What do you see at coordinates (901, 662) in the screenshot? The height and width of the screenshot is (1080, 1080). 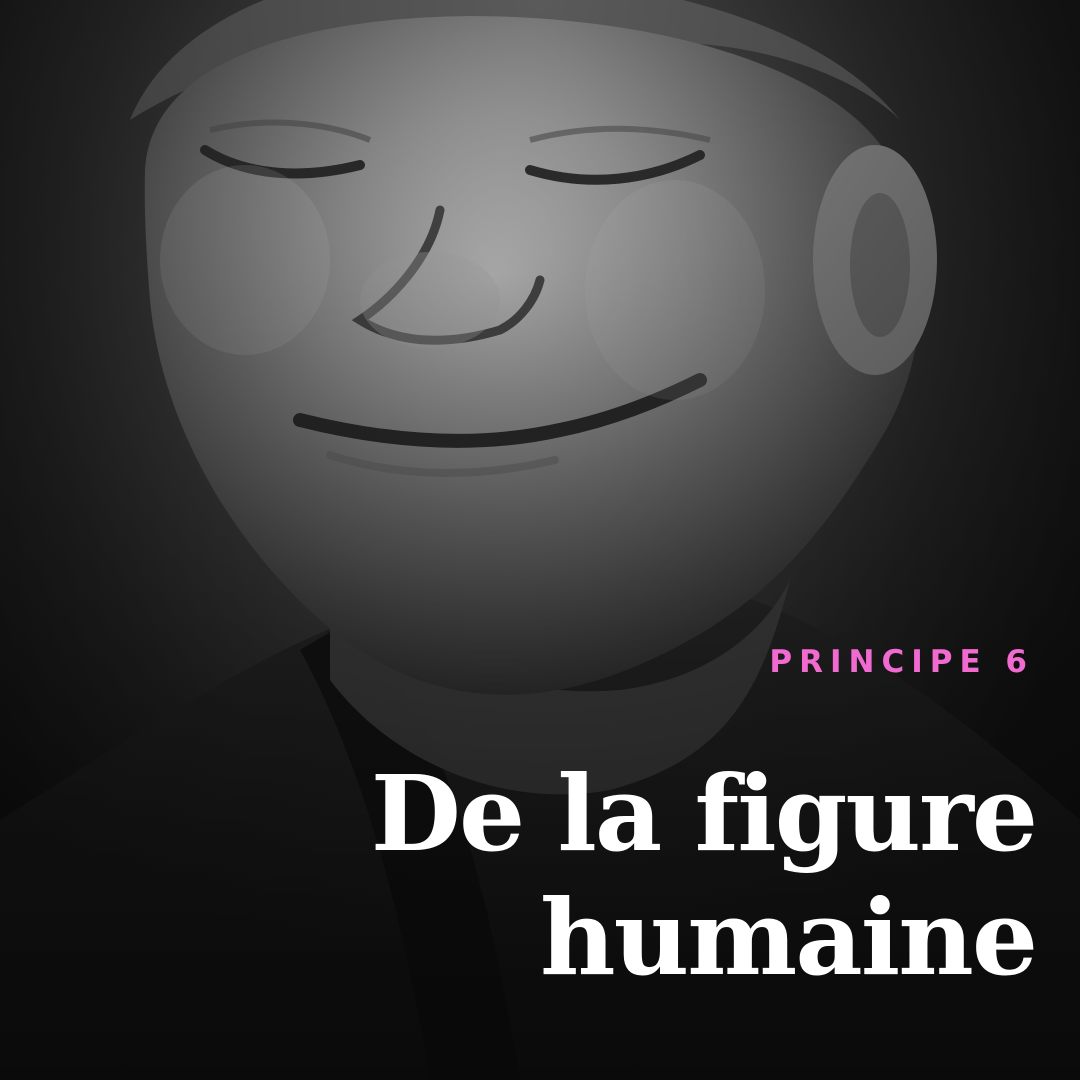 I see `principle-label: PRINCIPE 6` at bounding box center [901, 662].